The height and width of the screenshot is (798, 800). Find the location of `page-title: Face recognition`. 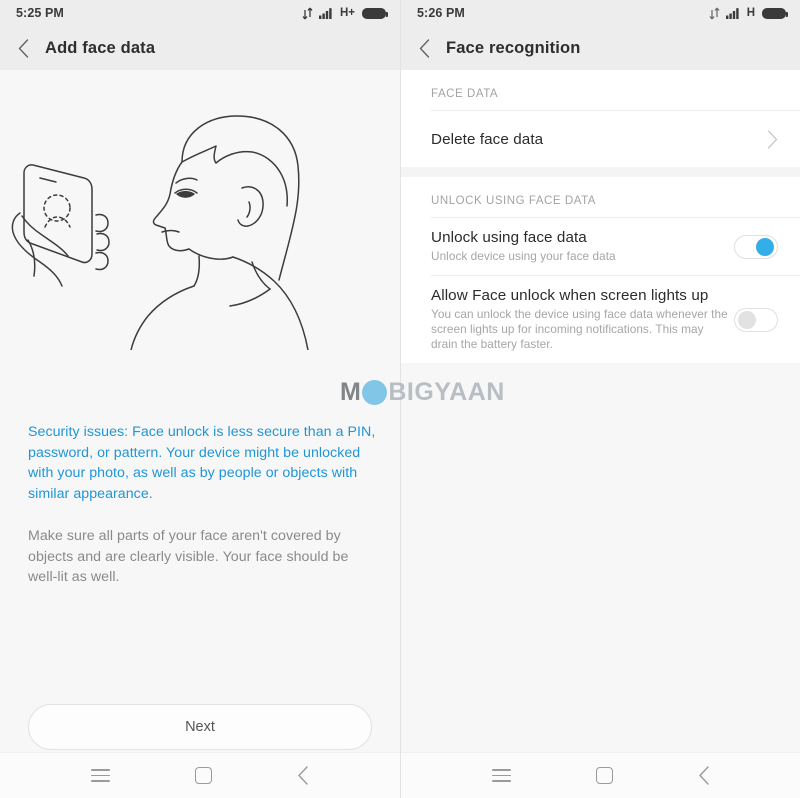

page-title: Face recognition is located at coordinates (513, 47).